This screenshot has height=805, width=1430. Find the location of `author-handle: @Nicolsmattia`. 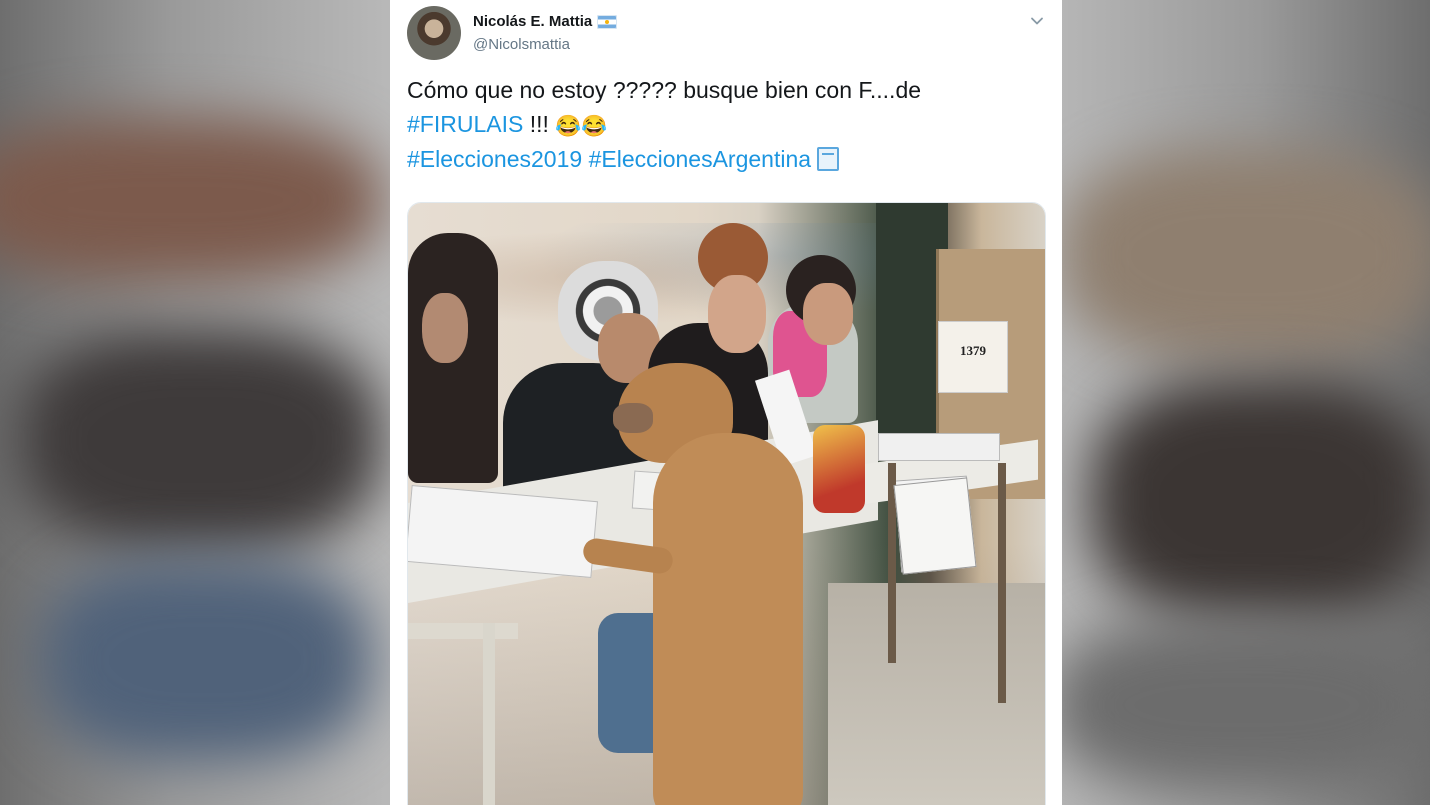

author-handle: @Nicolsmattia is located at coordinates (521, 44).